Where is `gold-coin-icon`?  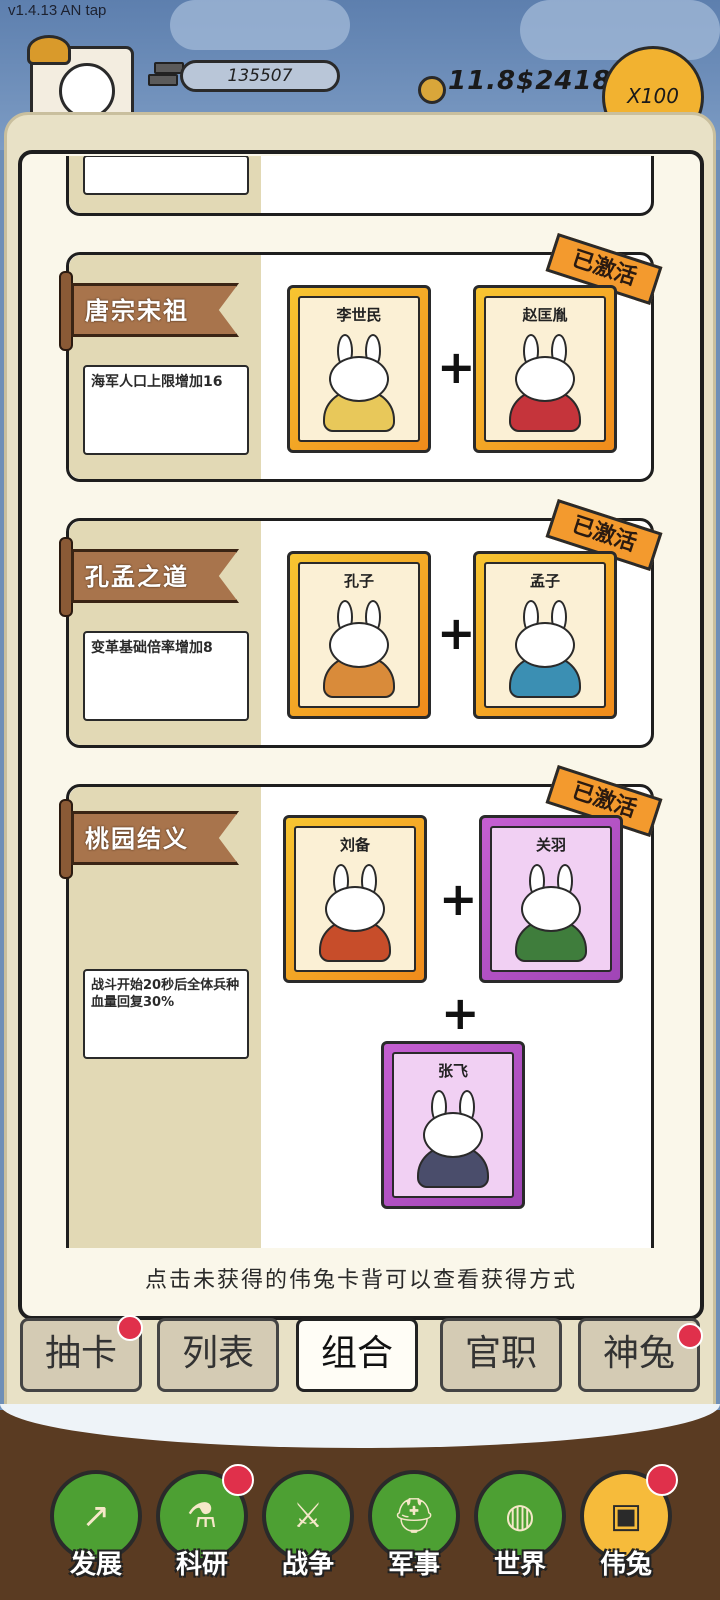 gold-coin-icon is located at coordinates (432, 90).